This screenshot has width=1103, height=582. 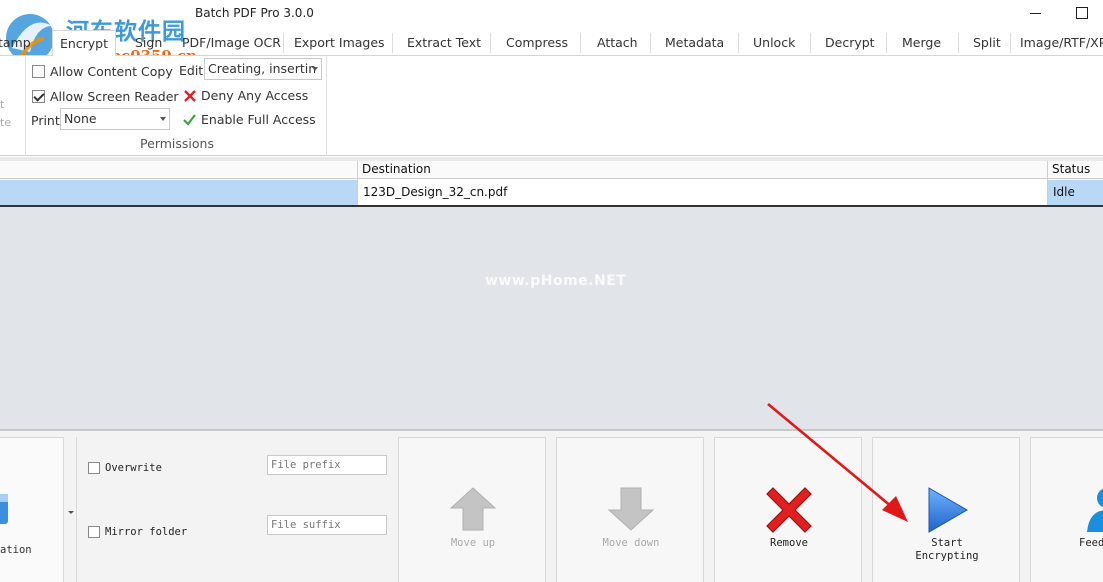 What do you see at coordinates (631, 543) in the screenshot?
I see `move-down-label: Move down` at bounding box center [631, 543].